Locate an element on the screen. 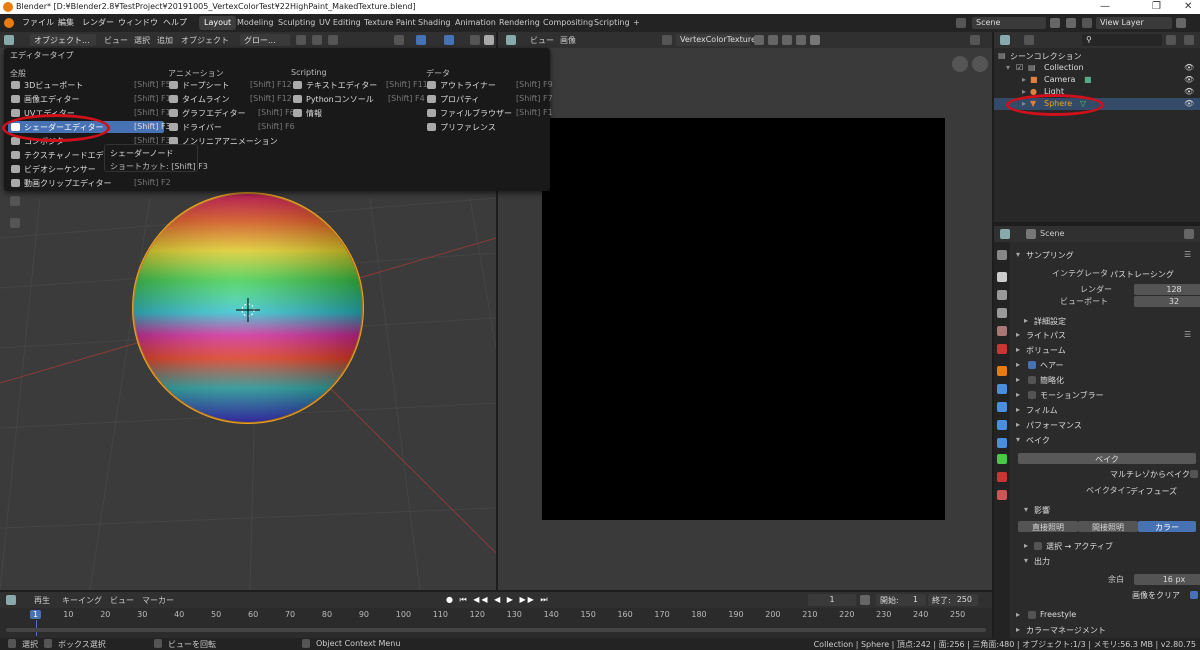 Image resolution: width=1200 pixels, height=650 pixels. new-scene-icon is located at coordinates (1055, 23).